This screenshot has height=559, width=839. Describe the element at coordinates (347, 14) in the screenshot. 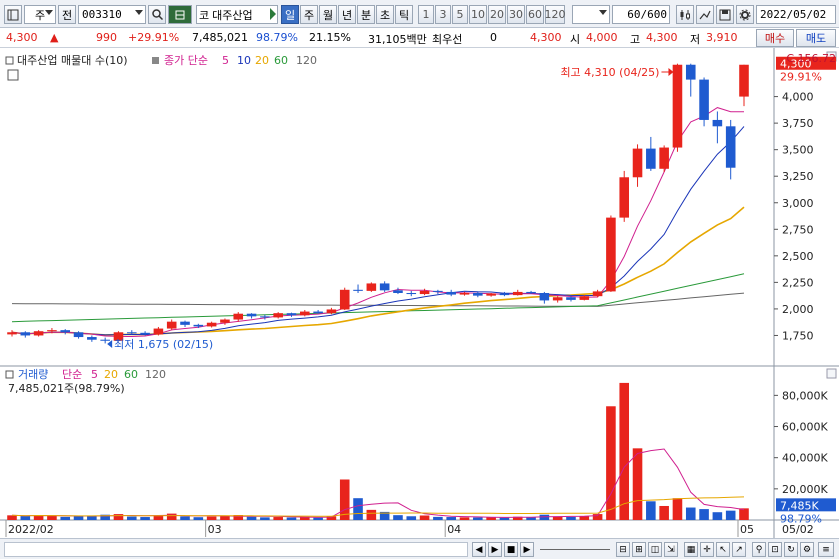

I see `period-tab-3: 년` at that location.